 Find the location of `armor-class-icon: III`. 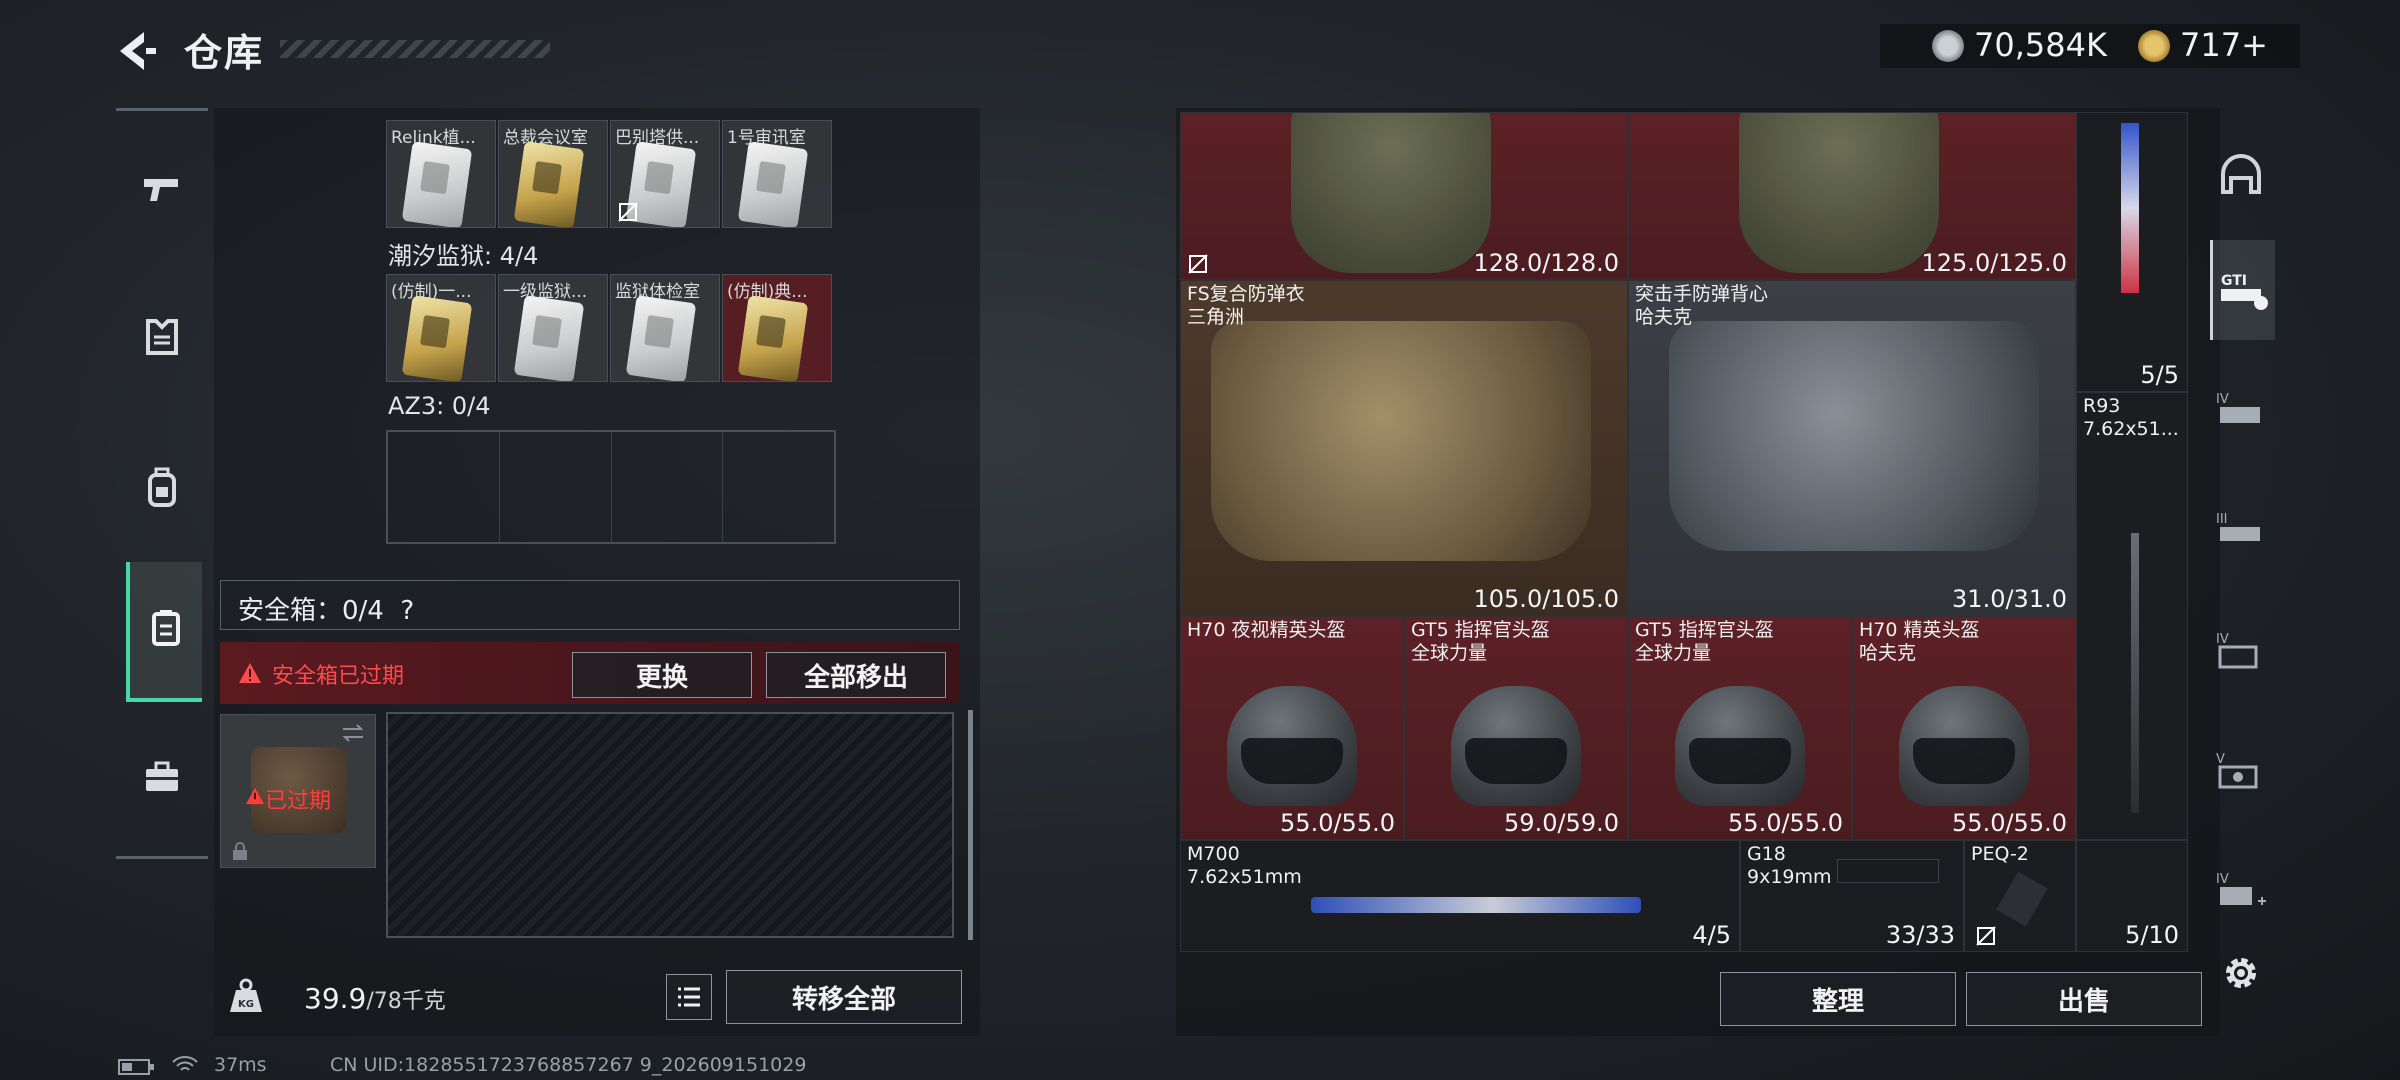

armor-class-icon: III is located at coordinates (2238, 526).